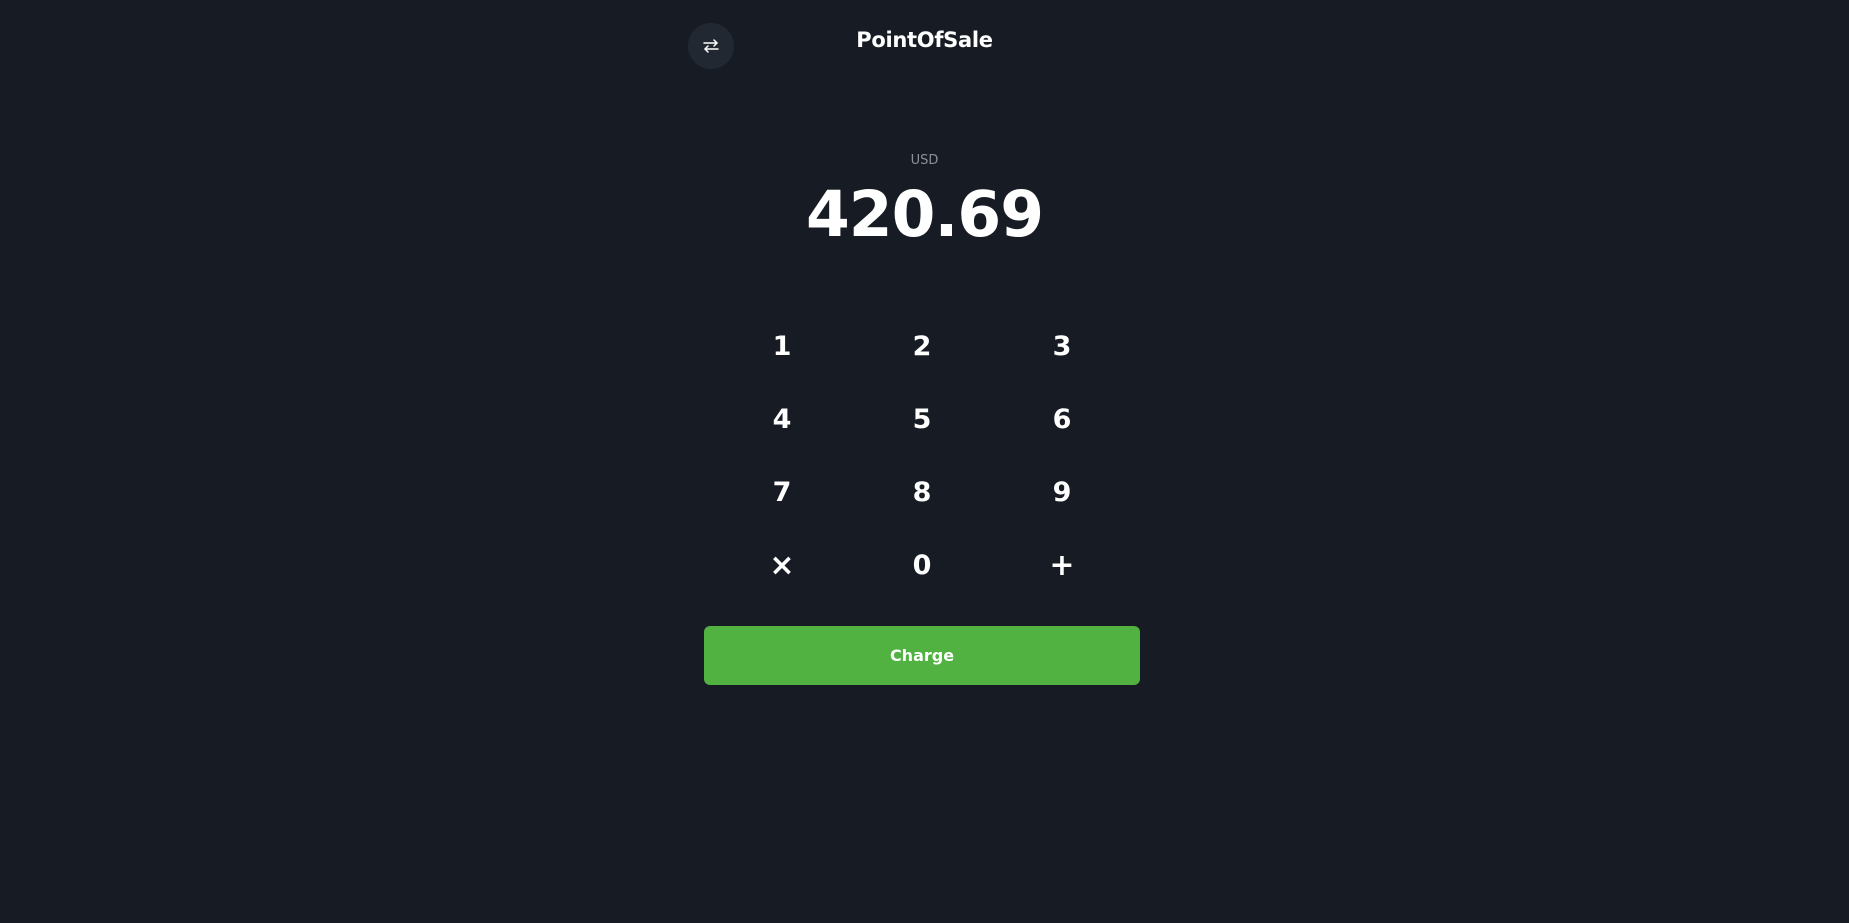 The width and height of the screenshot is (1849, 923). Describe the element at coordinates (782, 565) in the screenshot. I see `key-clear: ×` at that location.